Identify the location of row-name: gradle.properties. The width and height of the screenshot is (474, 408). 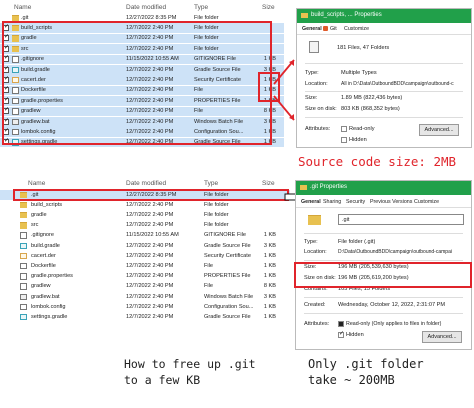
(52, 276).